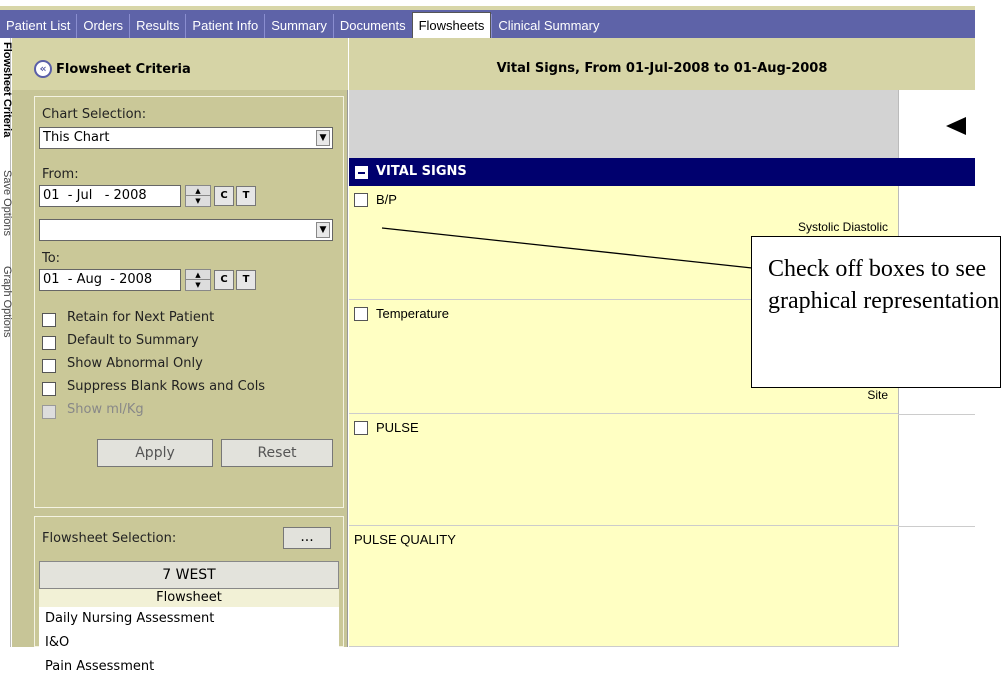 The image size is (1003, 679). I want to click on from-c-button: C, so click(224, 196).